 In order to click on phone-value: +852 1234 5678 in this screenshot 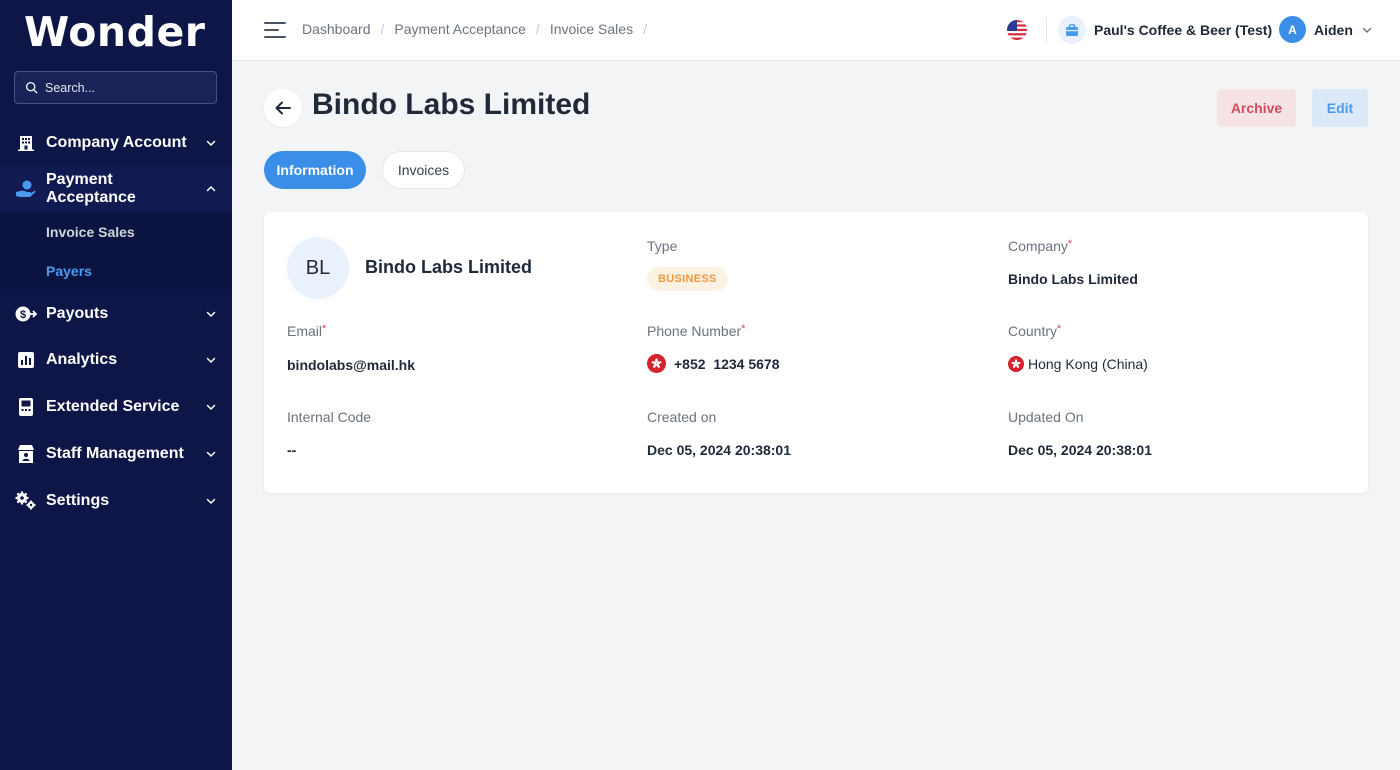, I will do `click(713, 363)`.